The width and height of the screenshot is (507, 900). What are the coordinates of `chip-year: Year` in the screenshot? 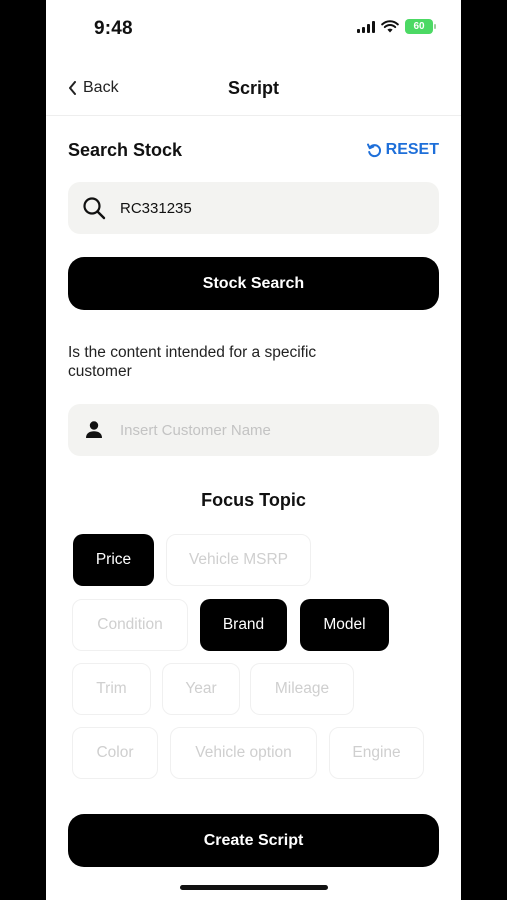 It's located at (201, 689).